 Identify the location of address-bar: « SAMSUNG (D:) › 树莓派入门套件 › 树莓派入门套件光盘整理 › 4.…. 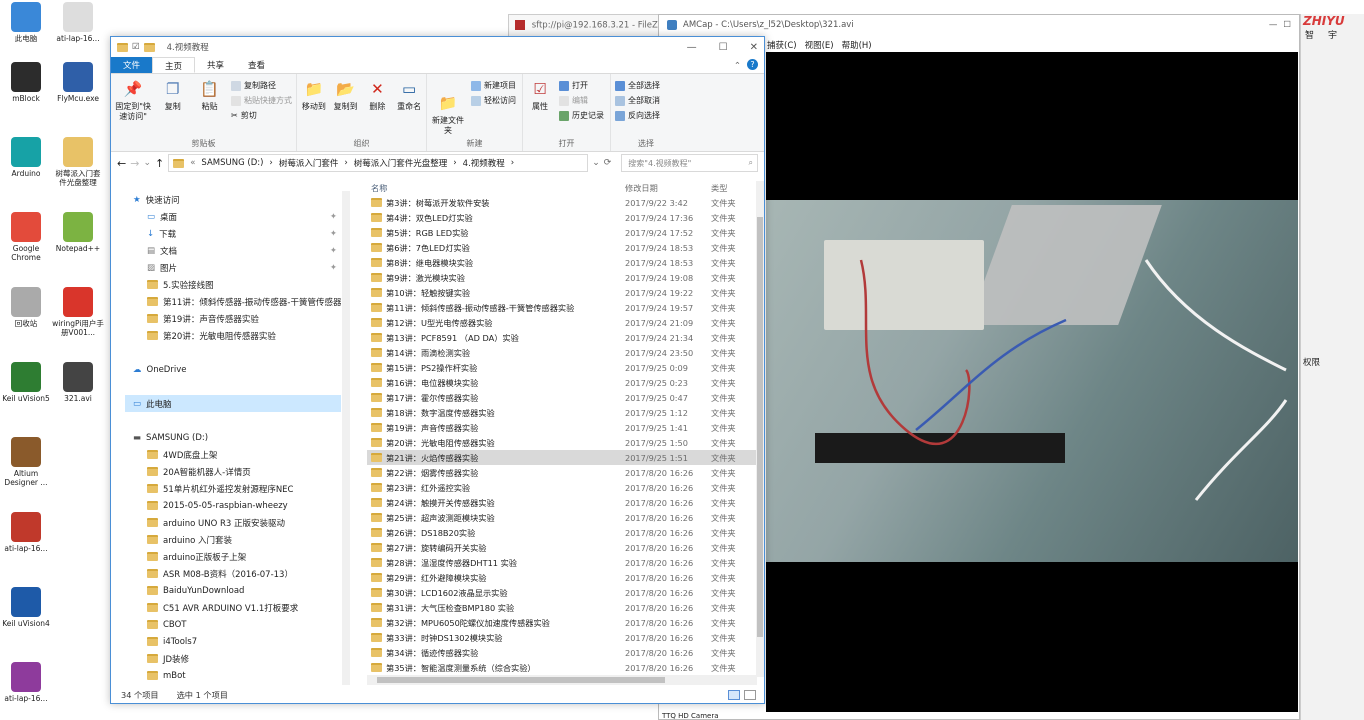
(378, 163).